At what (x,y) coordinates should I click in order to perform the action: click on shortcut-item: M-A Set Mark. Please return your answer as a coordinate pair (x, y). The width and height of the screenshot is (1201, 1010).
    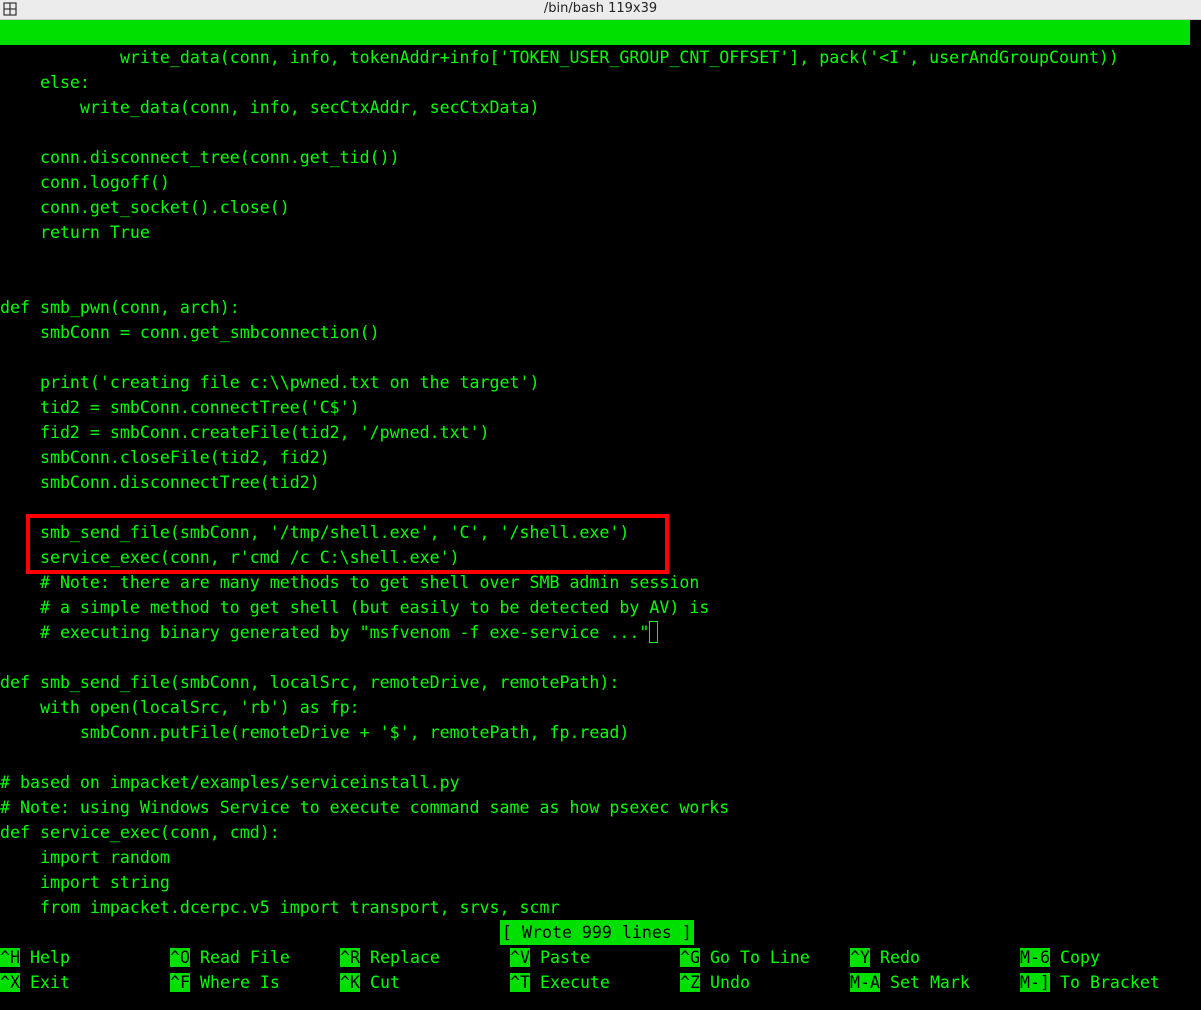
    Looking at the image, I should click on (910, 982).